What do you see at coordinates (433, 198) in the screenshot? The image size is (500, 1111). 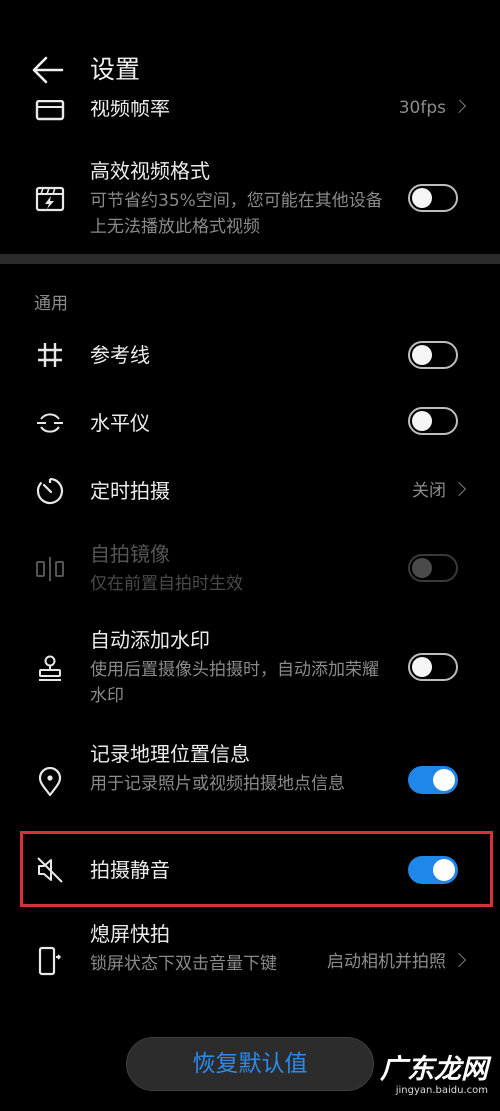 I see `efficient-video-format-toggle` at bounding box center [433, 198].